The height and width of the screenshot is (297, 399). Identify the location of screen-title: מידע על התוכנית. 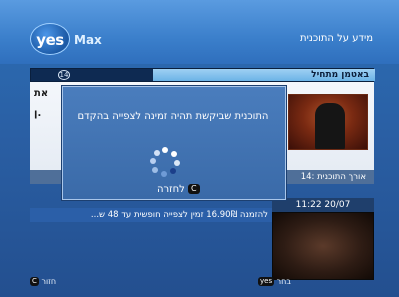
(336, 38).